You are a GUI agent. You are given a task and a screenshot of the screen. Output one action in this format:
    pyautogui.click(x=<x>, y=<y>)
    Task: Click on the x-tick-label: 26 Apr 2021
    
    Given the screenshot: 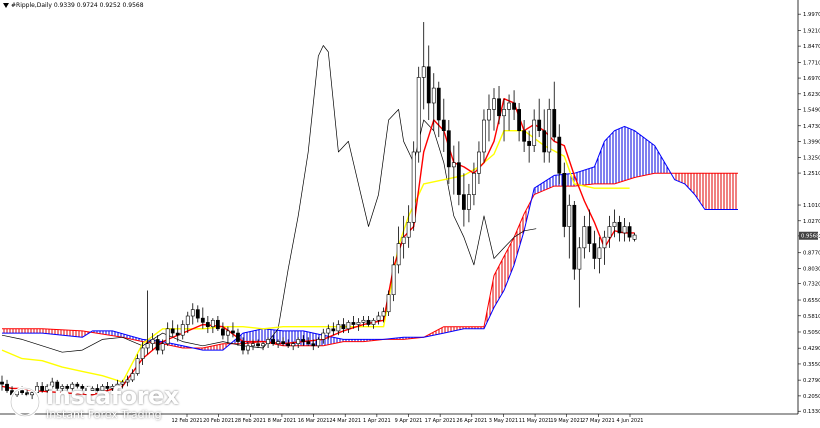 What is the action you would take?
    pyautogui.click(x=471, y=421)
    